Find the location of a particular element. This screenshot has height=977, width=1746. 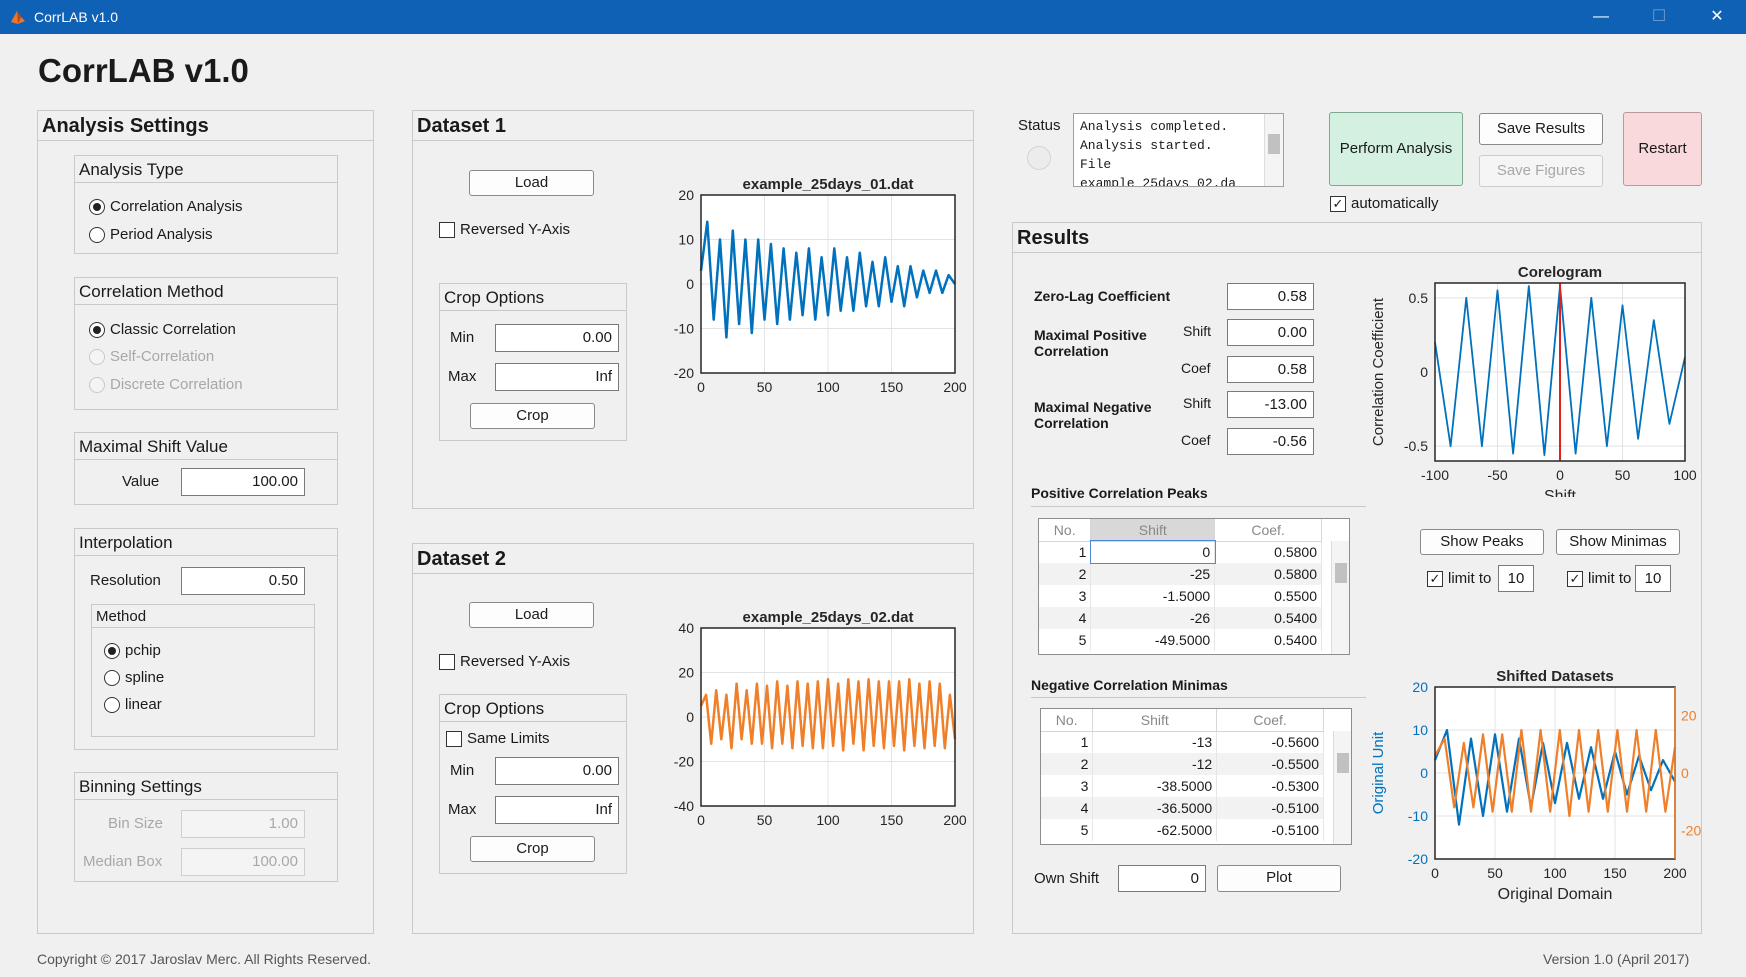

show-peaks-button: Show Peaks is located at coordinates (1482, 542).